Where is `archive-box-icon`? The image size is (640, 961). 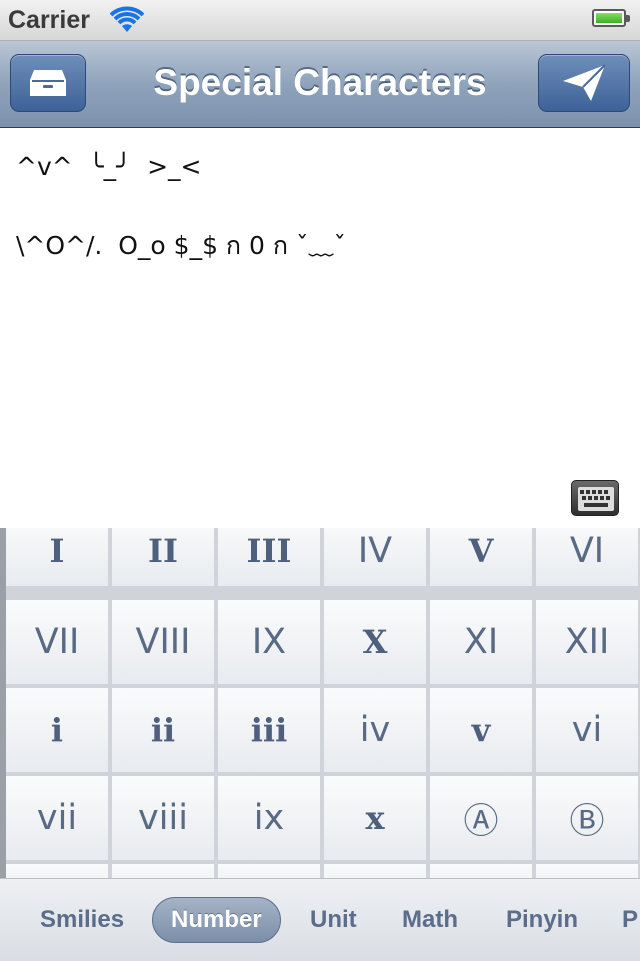
archive-box-icon is located at coordinates (48, 83).